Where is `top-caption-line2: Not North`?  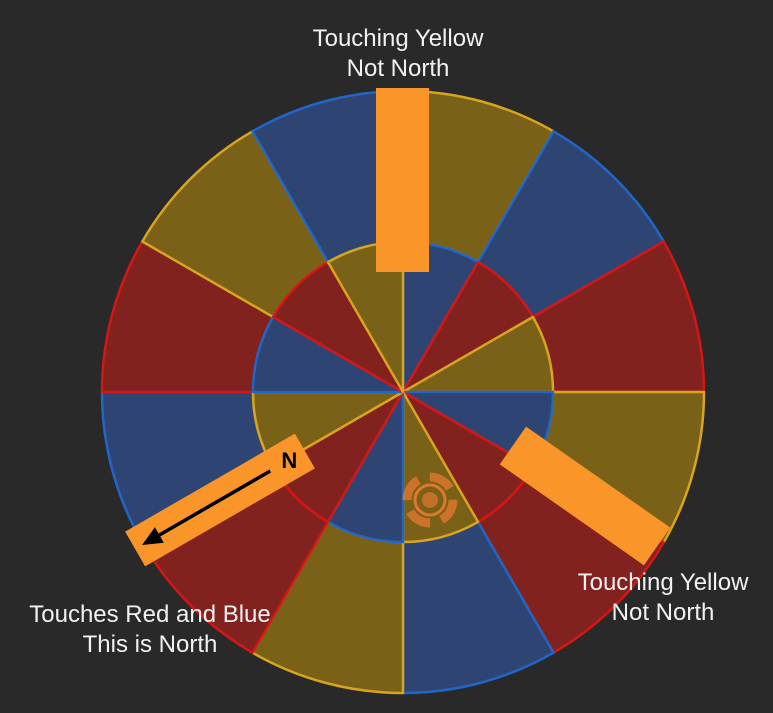 top-caption-line2: Not North is located at coordinates (398, 68).